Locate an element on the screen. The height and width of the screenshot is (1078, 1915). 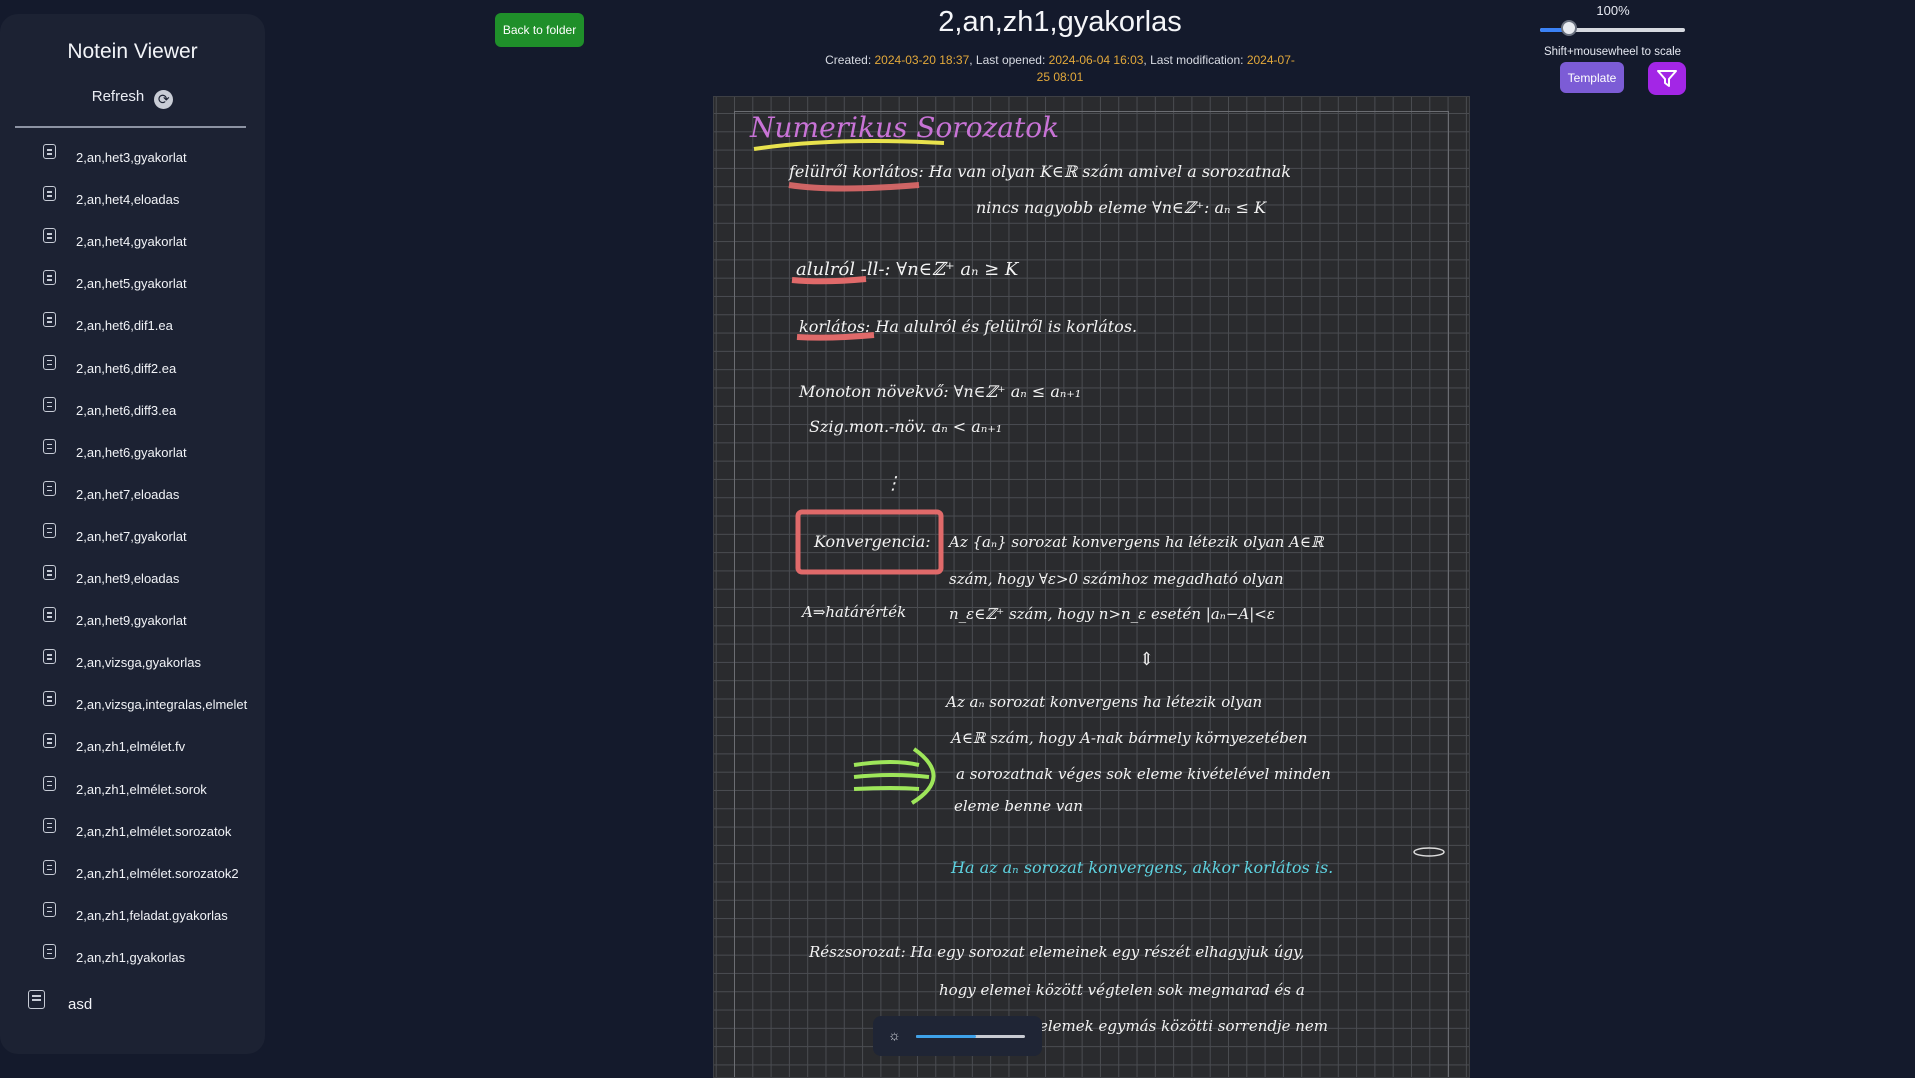
refresh-label: Refresh is located at coordinates (118, 96).